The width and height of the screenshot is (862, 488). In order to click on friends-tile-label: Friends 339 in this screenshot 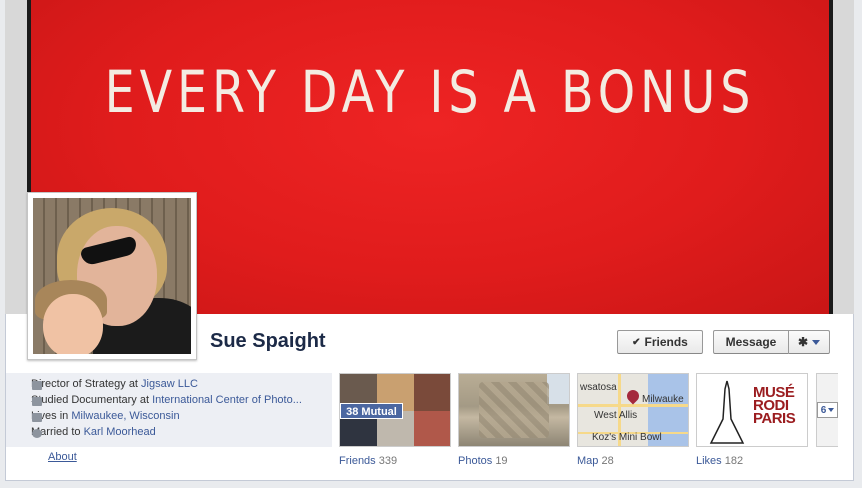, I will do `click(368, 461)`.